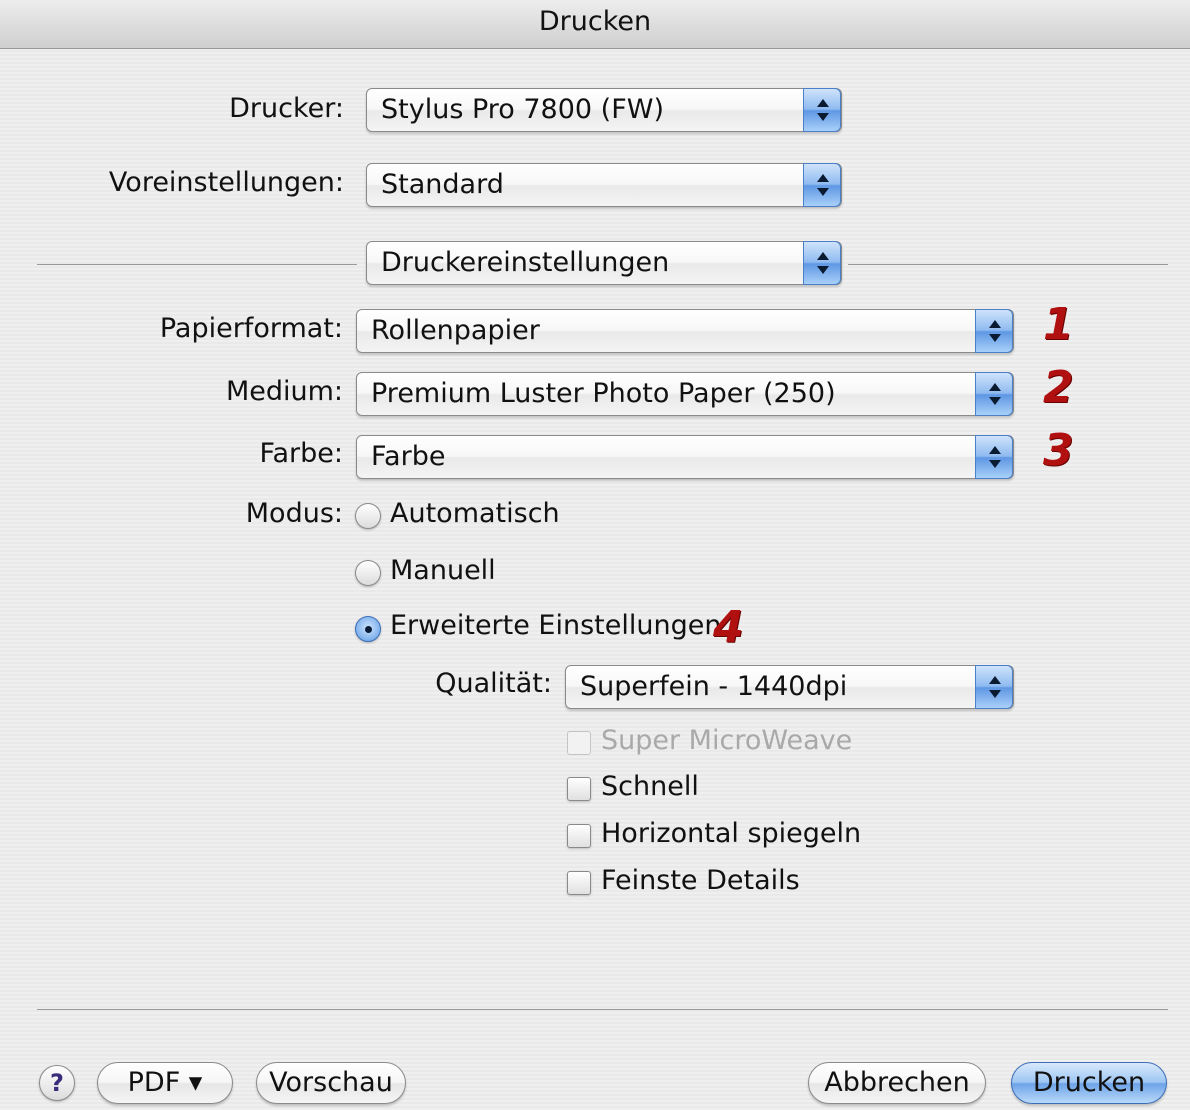 Image resolution: width=1190 pixels, height=1110 pixels. Describe the element at coordinates (1058, 324) in the screenshot. I see `annotation-marker-1: 1` at that location.